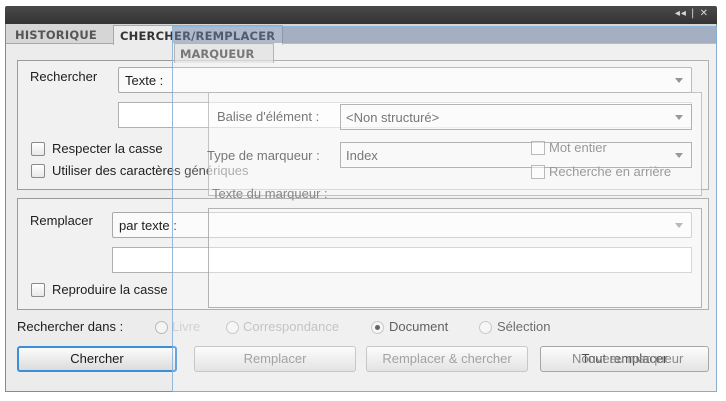 This screenshot has height=401, width=726. I want to click on new-marker-button-ghost: Nouveau marqueur, so click(628, 358).